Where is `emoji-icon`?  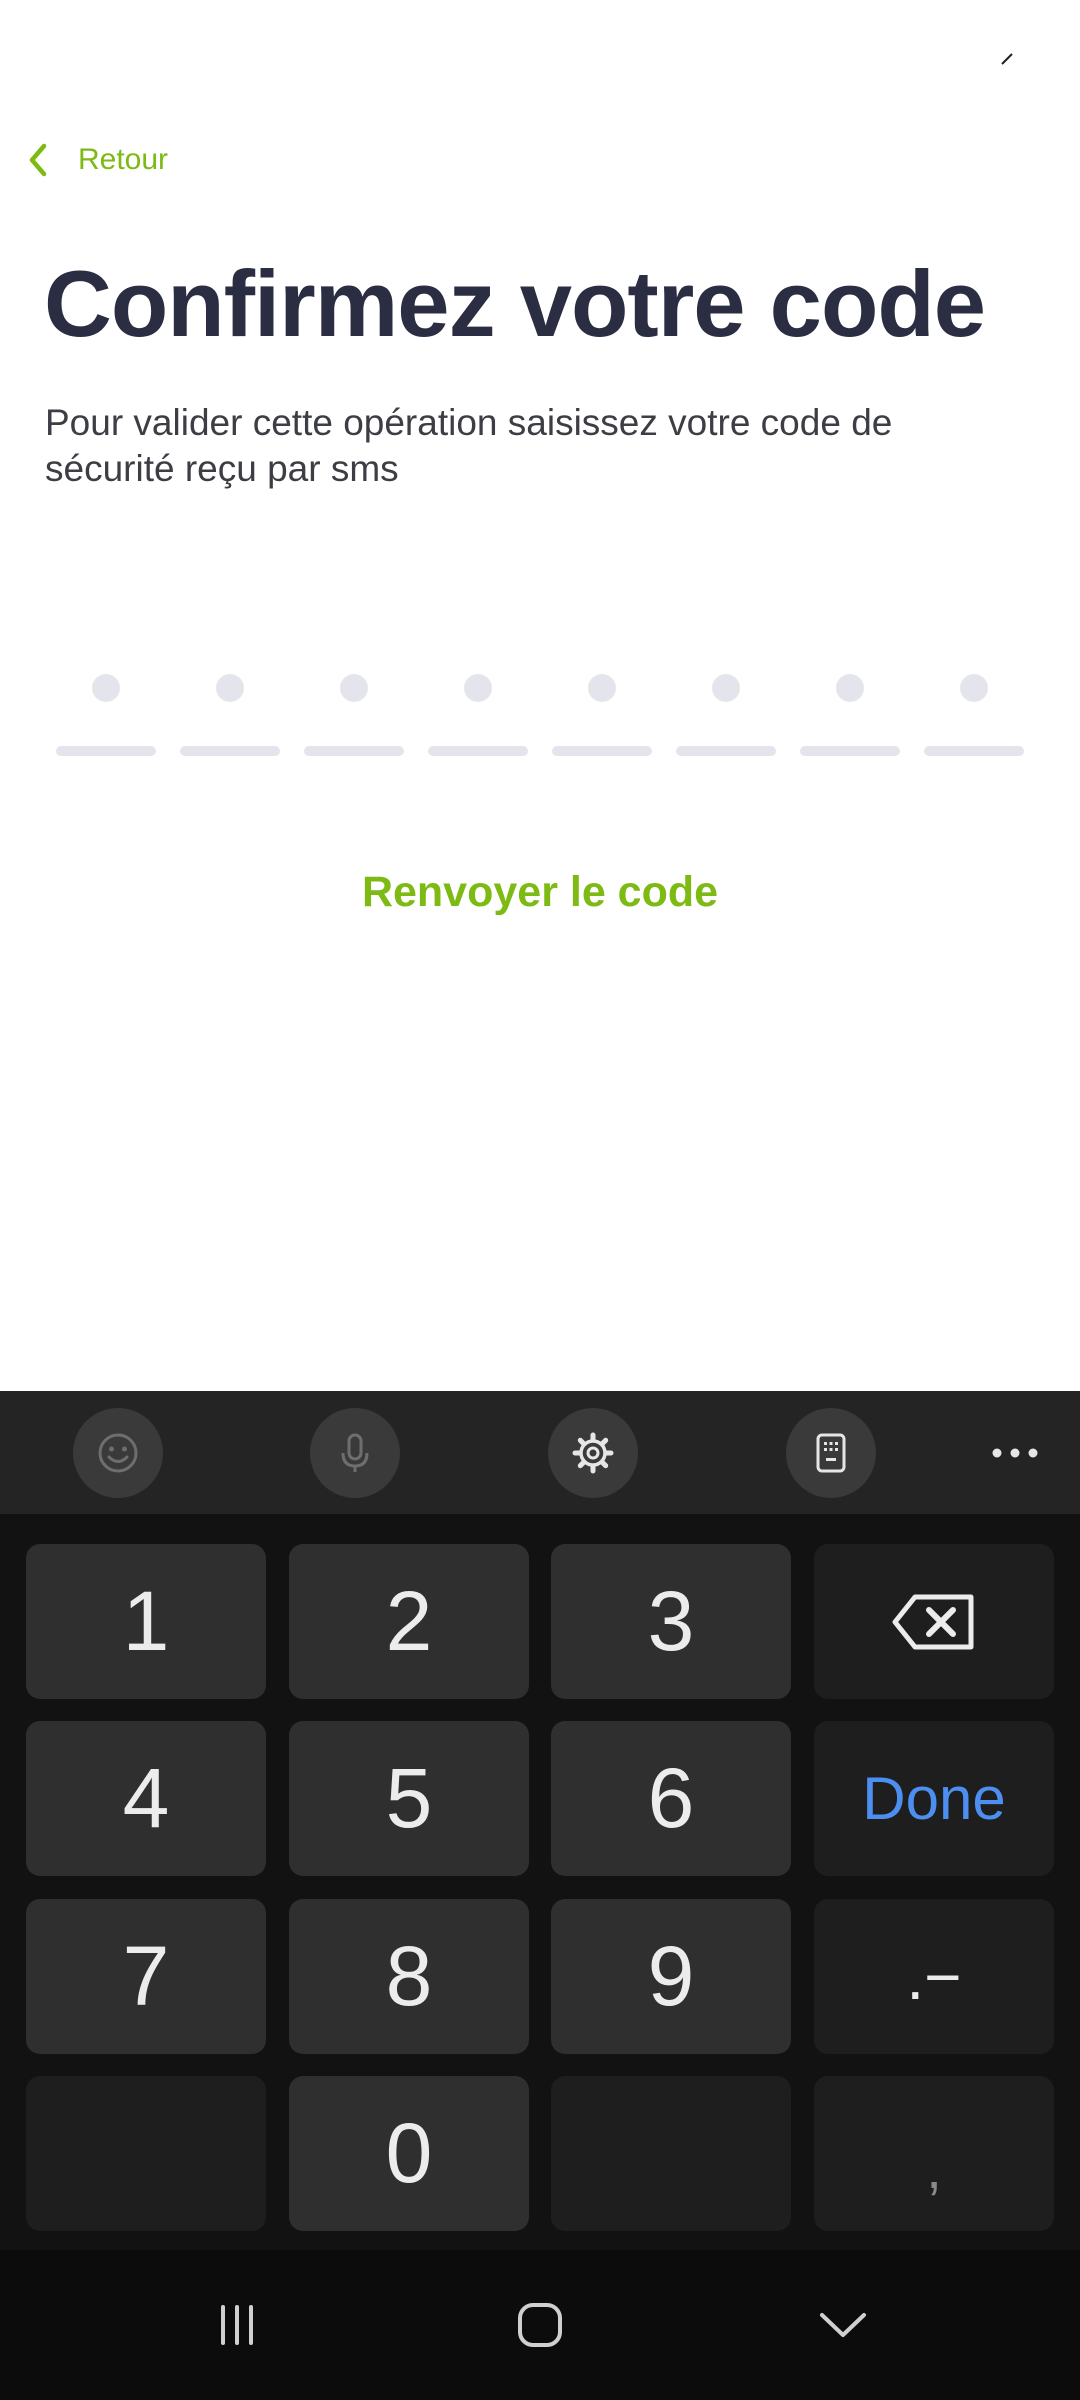 emoji-icon is located at coordinates (118, 1453).